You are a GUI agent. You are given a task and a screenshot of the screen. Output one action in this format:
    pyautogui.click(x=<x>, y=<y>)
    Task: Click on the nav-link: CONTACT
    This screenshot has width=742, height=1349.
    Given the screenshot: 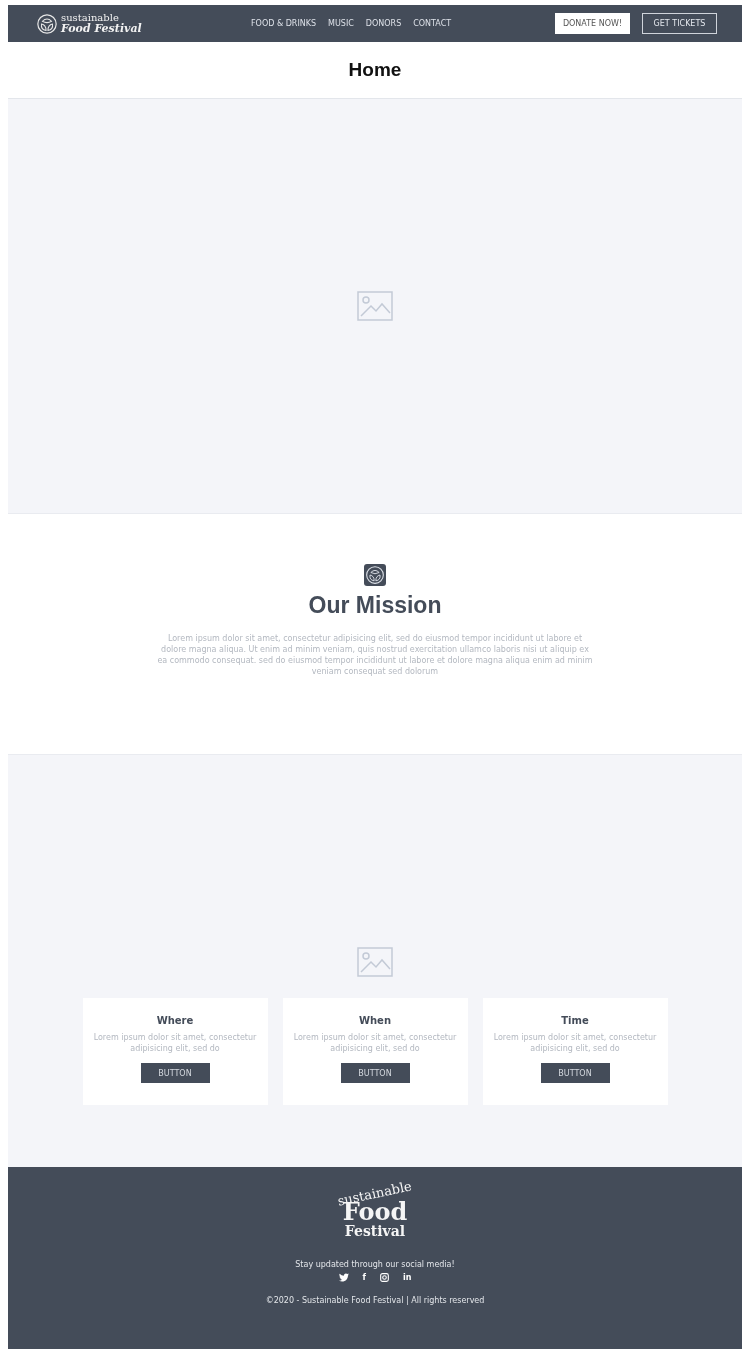 What is the action you would take?
    pyautogui.click(x=432, y=23)
    